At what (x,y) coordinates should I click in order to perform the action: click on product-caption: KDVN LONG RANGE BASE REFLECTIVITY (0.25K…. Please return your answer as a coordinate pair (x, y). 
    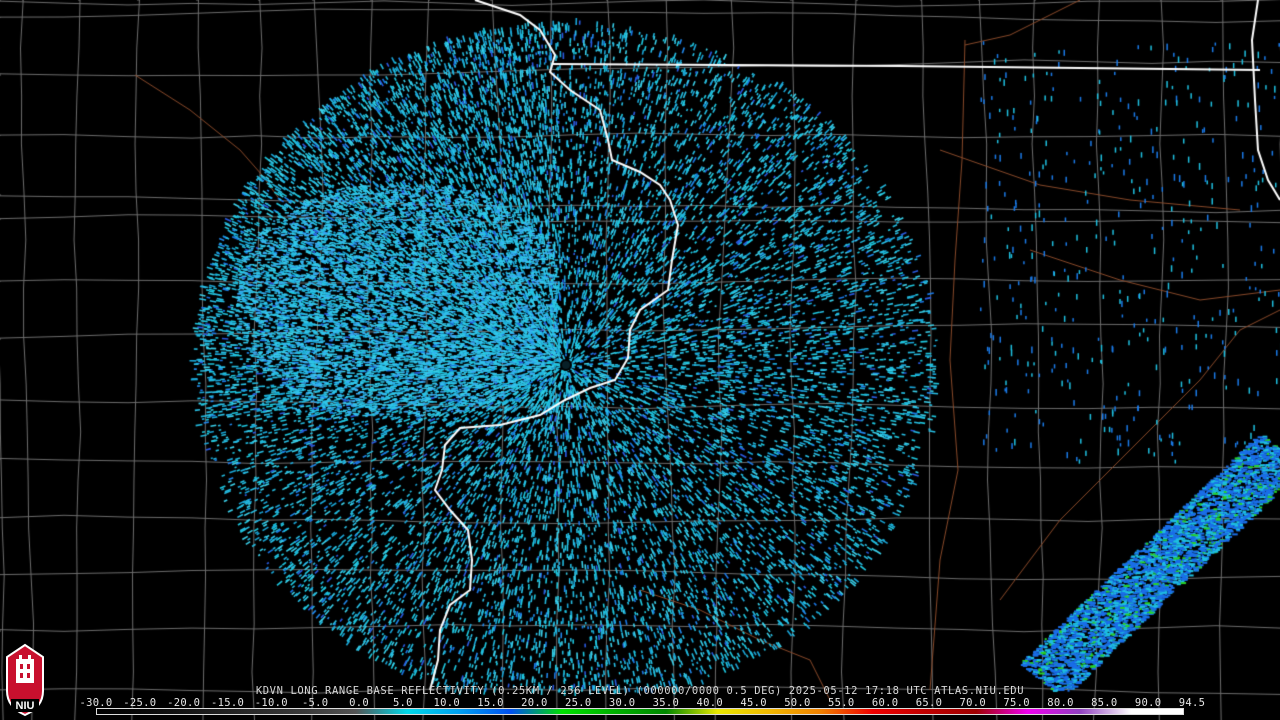
    Looking at the image, I should click on (640, 691).